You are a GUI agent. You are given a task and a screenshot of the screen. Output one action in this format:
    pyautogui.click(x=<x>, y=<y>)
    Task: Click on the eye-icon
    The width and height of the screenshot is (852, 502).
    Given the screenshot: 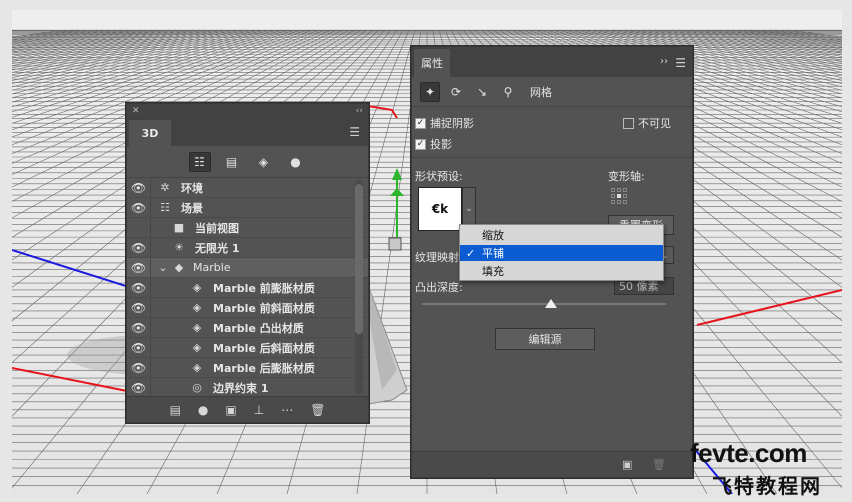 What is the action you would take?
    pyautogui.click(x=139, y=227)
    